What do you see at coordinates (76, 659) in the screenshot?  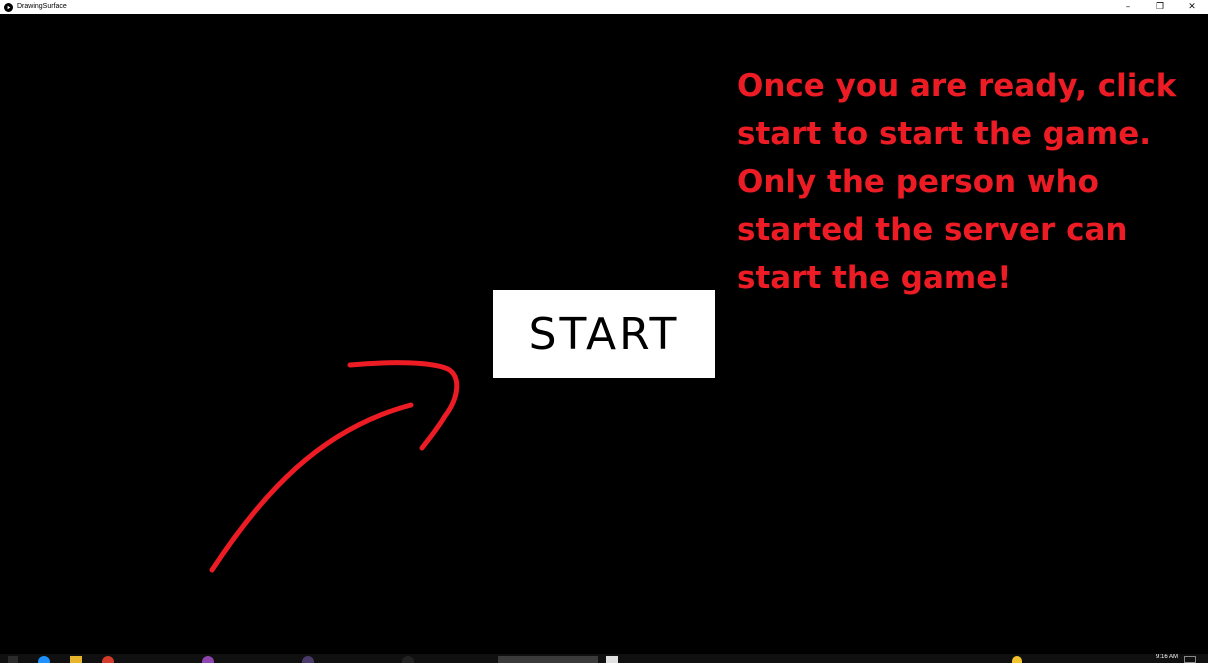 I see `file-explorer-icon` at bounding box center [76, 659].